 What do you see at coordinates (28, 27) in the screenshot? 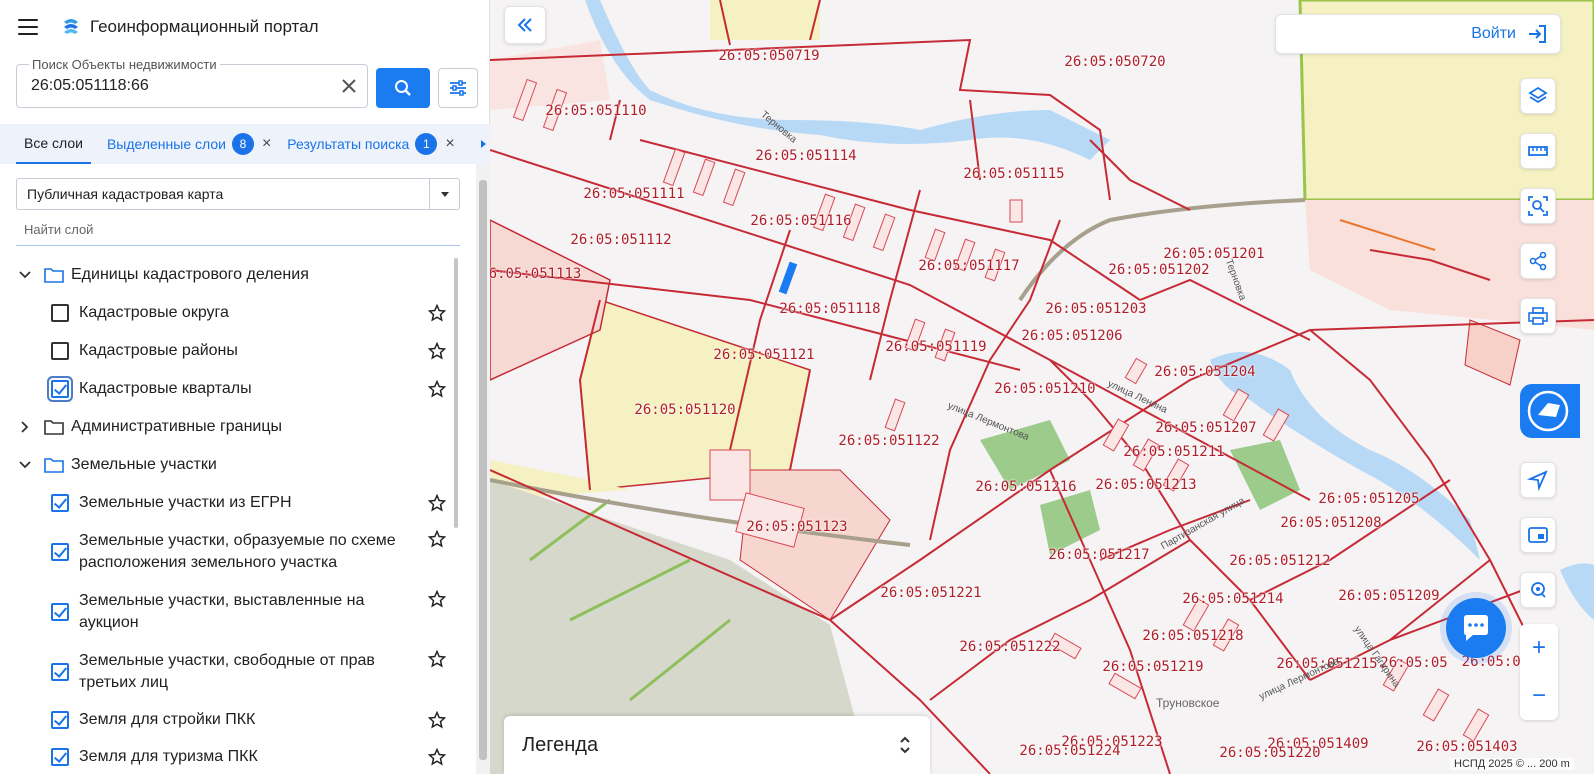
I see `menu-icon` at bounding box center [28, 27].